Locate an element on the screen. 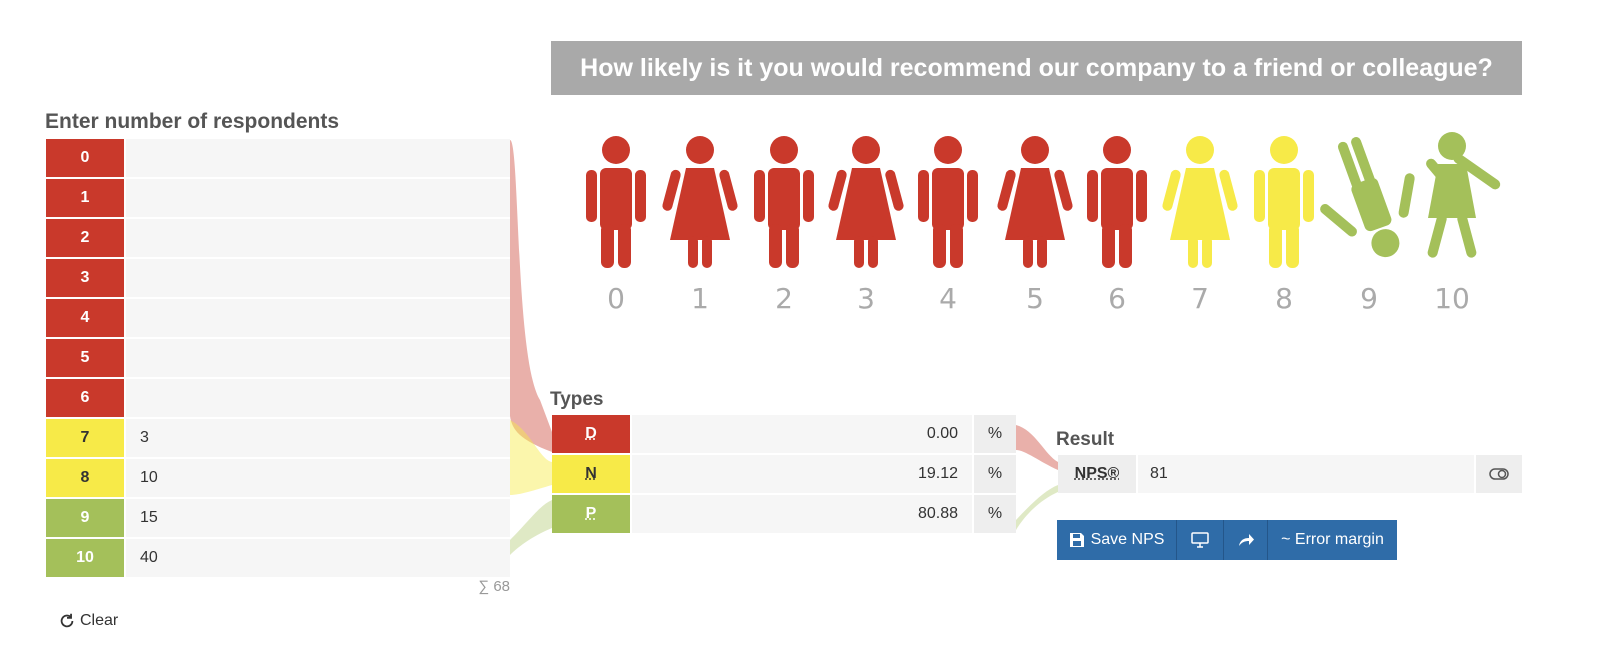 The image size is (1600, 653). score-label: 2 is located at coordinates (85, 238).